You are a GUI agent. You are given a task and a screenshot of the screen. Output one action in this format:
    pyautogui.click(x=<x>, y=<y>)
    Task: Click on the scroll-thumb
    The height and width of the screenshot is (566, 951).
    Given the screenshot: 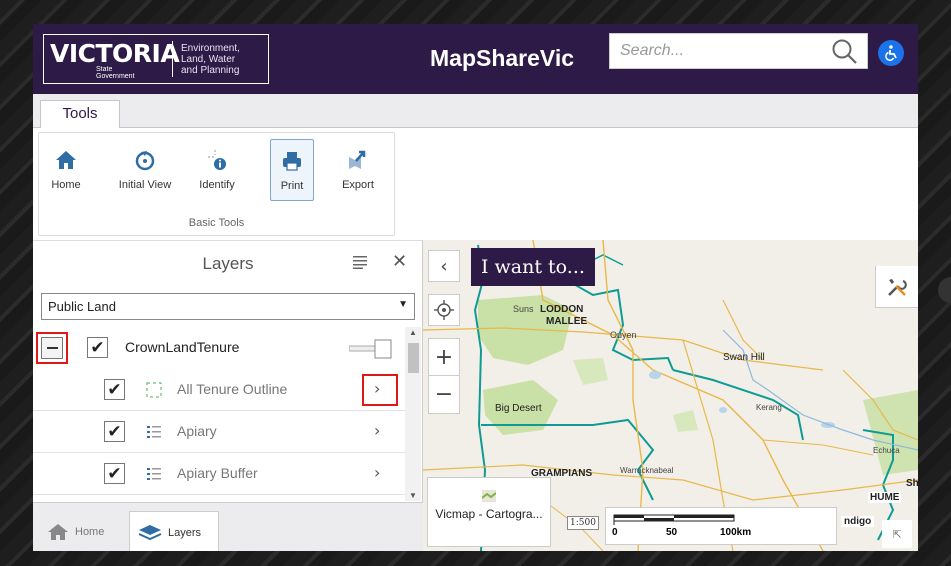 What is the action you would take?
    pyautogui.click(x=413, y=358)
    